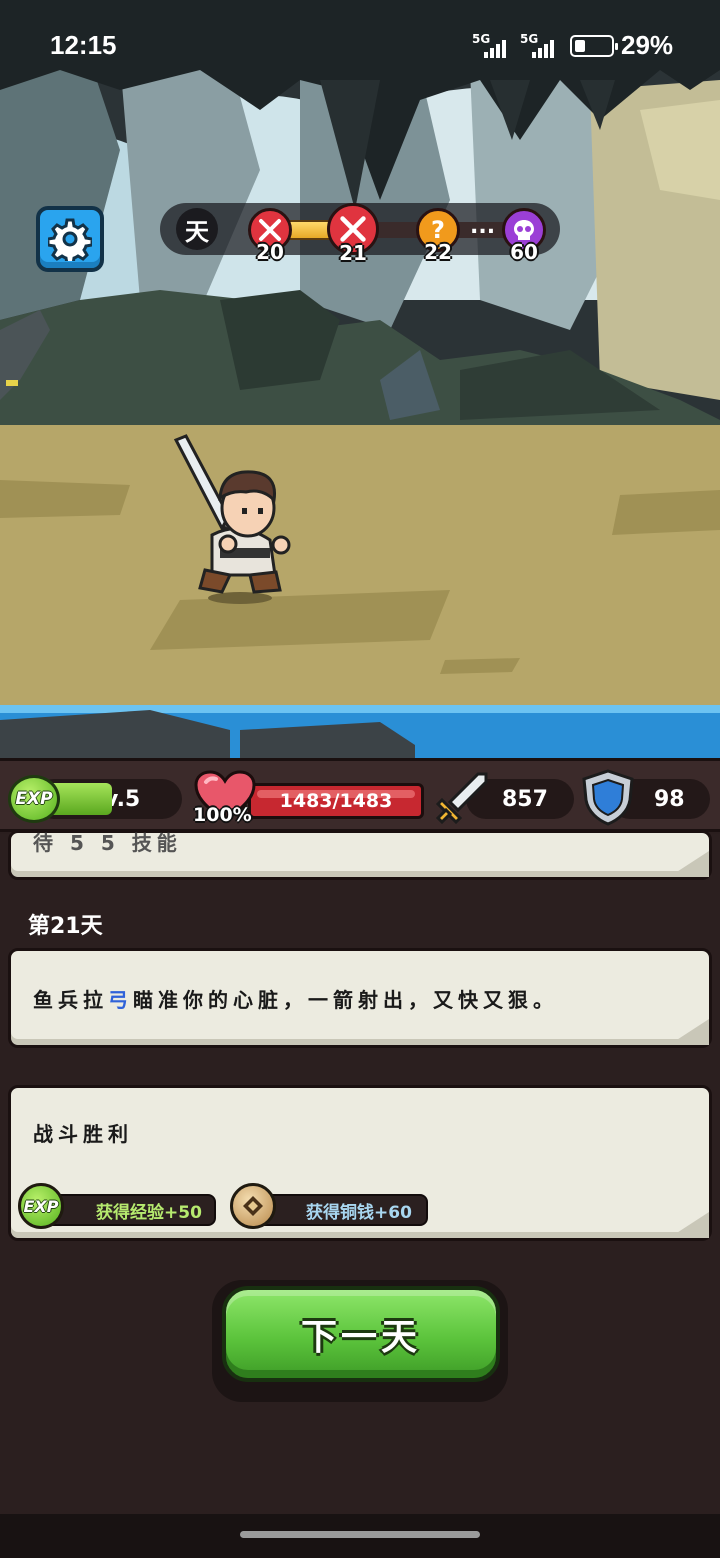 The height and width of the screenshot is (1558, 720). I want to click on day-node-20: 20, so click(270, 236).